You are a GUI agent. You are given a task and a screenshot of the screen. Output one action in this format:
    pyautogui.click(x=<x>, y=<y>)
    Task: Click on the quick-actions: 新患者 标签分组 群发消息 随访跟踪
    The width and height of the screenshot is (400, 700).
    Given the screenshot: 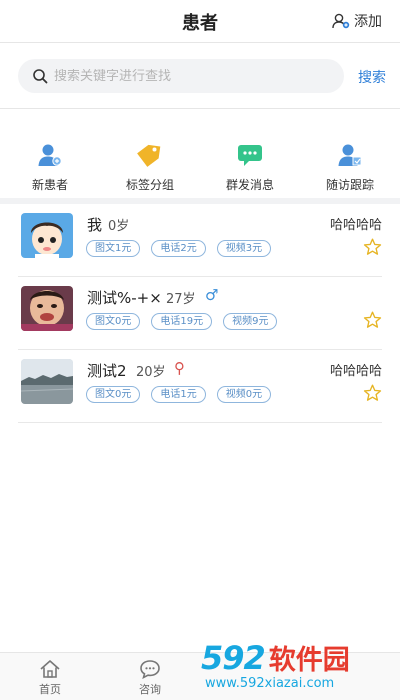 What is the action you would take?
    pyautogui.click(x=200, y=165)
    